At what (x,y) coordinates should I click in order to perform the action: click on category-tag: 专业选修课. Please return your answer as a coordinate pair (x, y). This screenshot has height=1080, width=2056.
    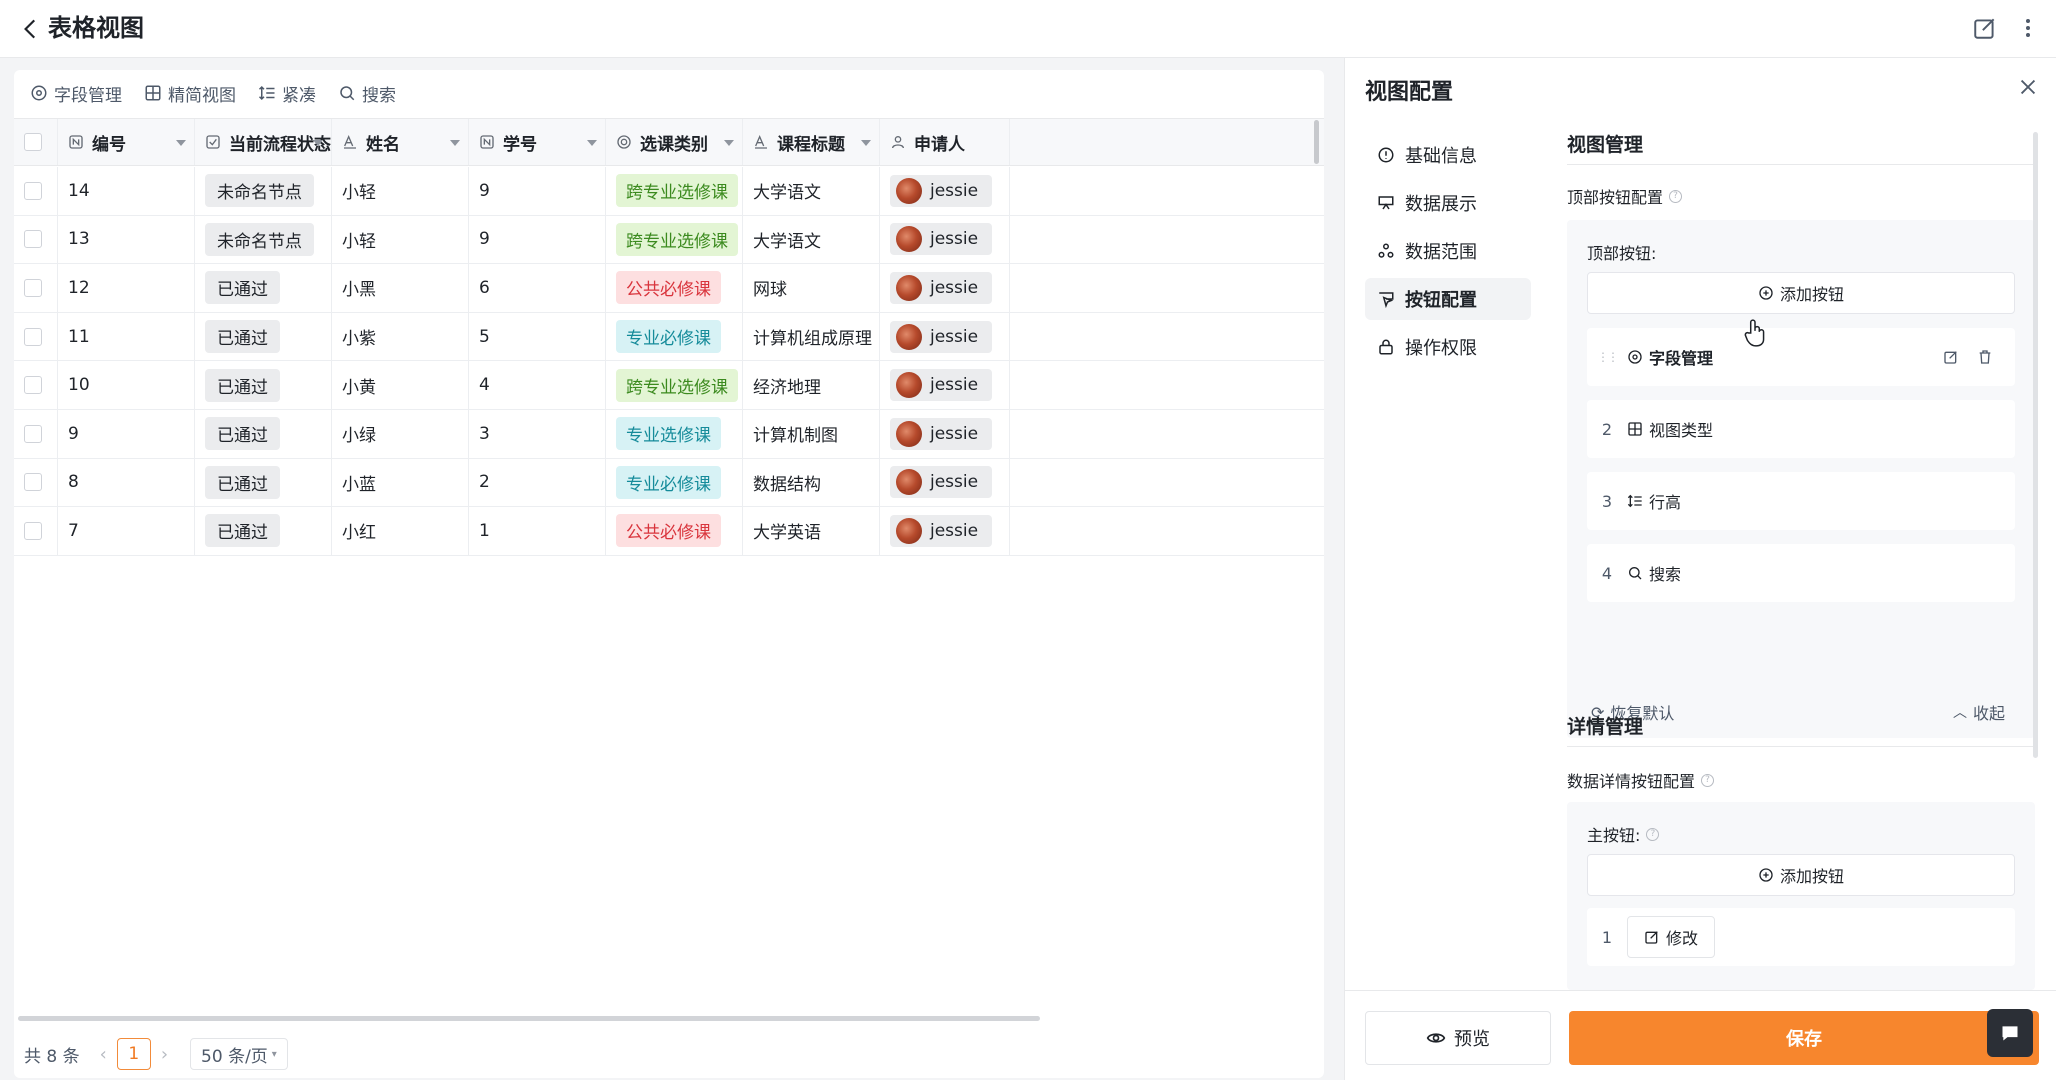
    Looking at the image, I should click on (668, 434).